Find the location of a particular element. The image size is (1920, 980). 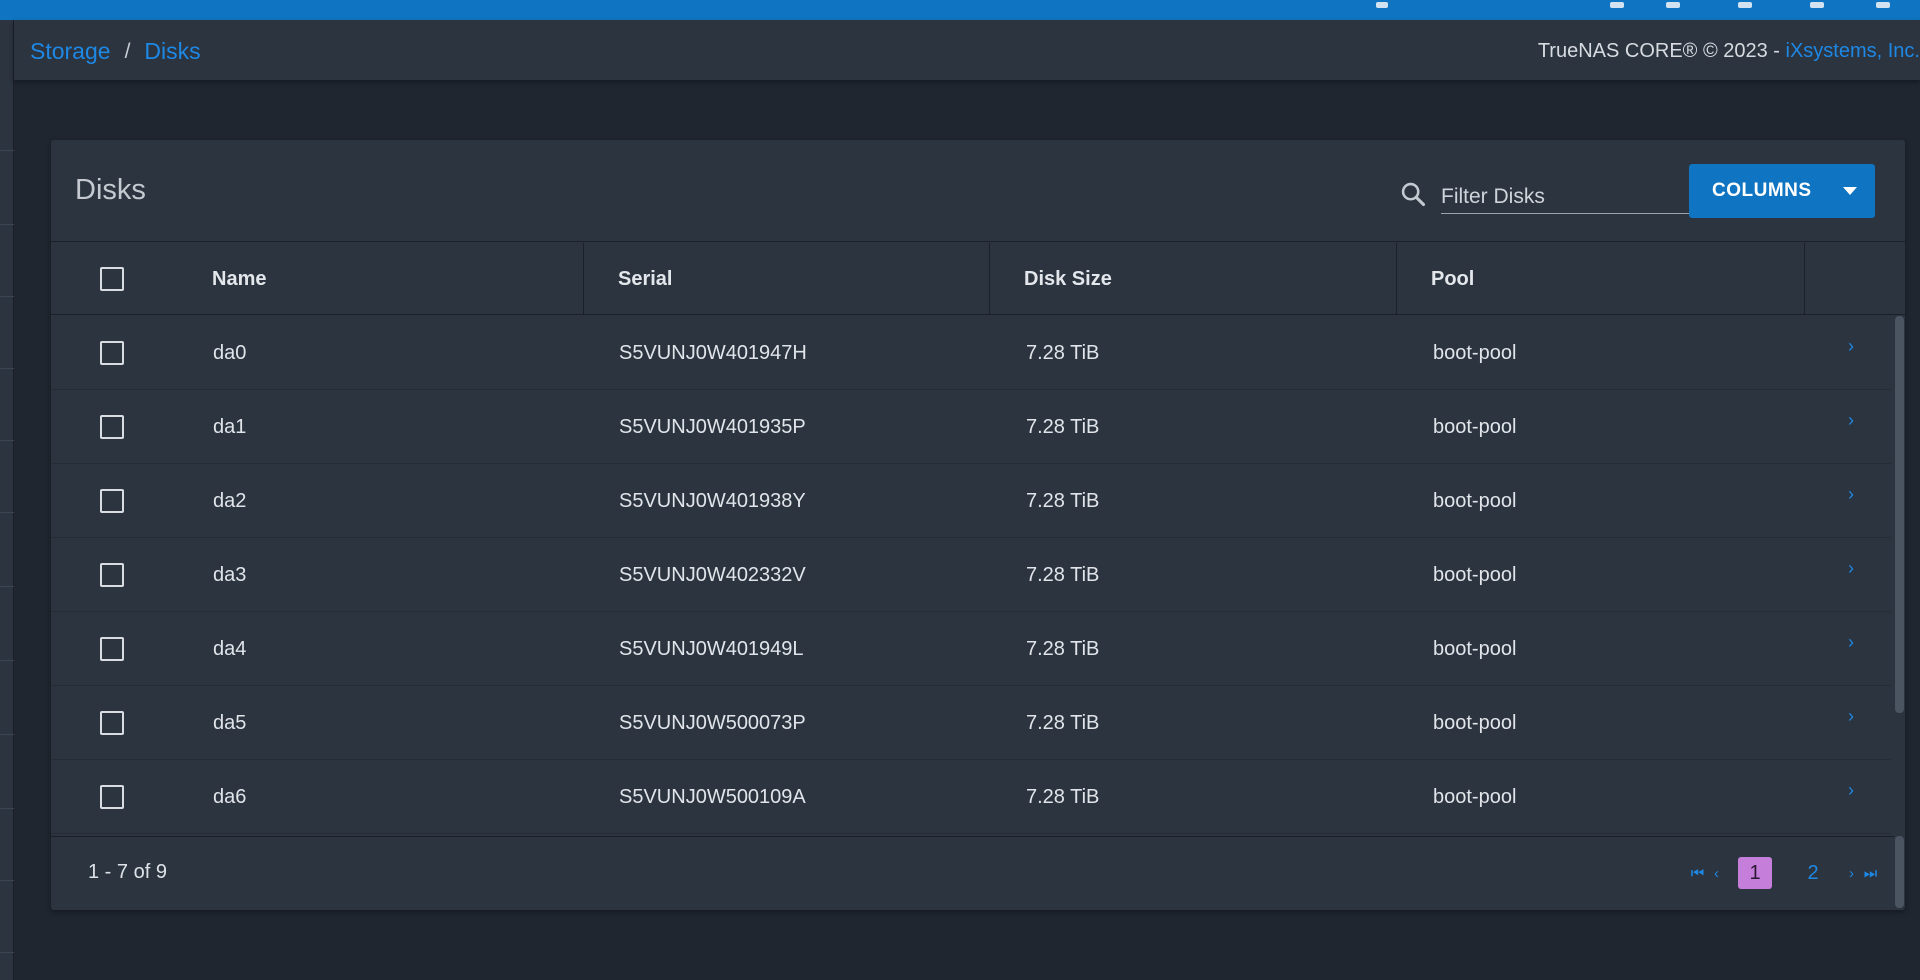

caret-down-icon is located at coordinates (1850, 191).